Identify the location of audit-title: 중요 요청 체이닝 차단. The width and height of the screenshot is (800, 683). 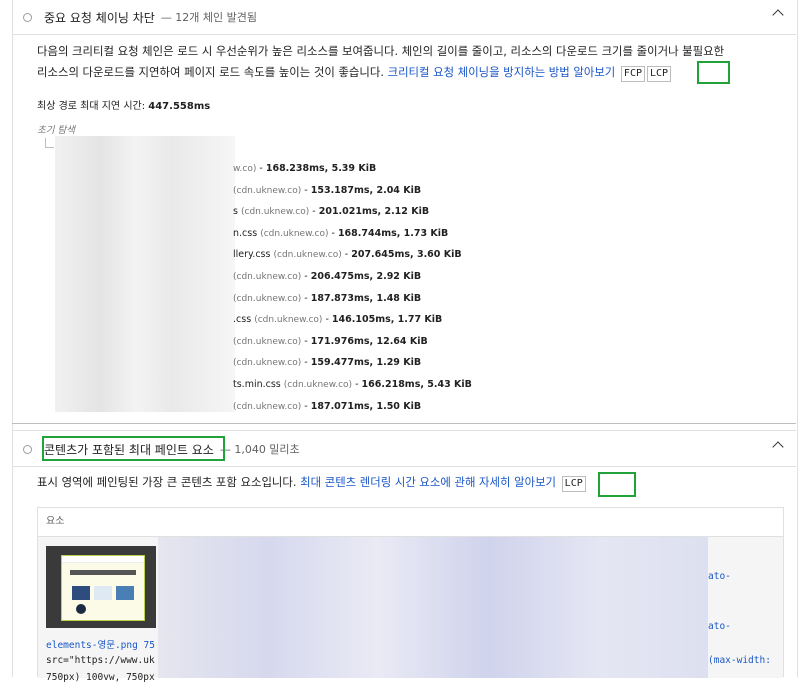
(99, 17).